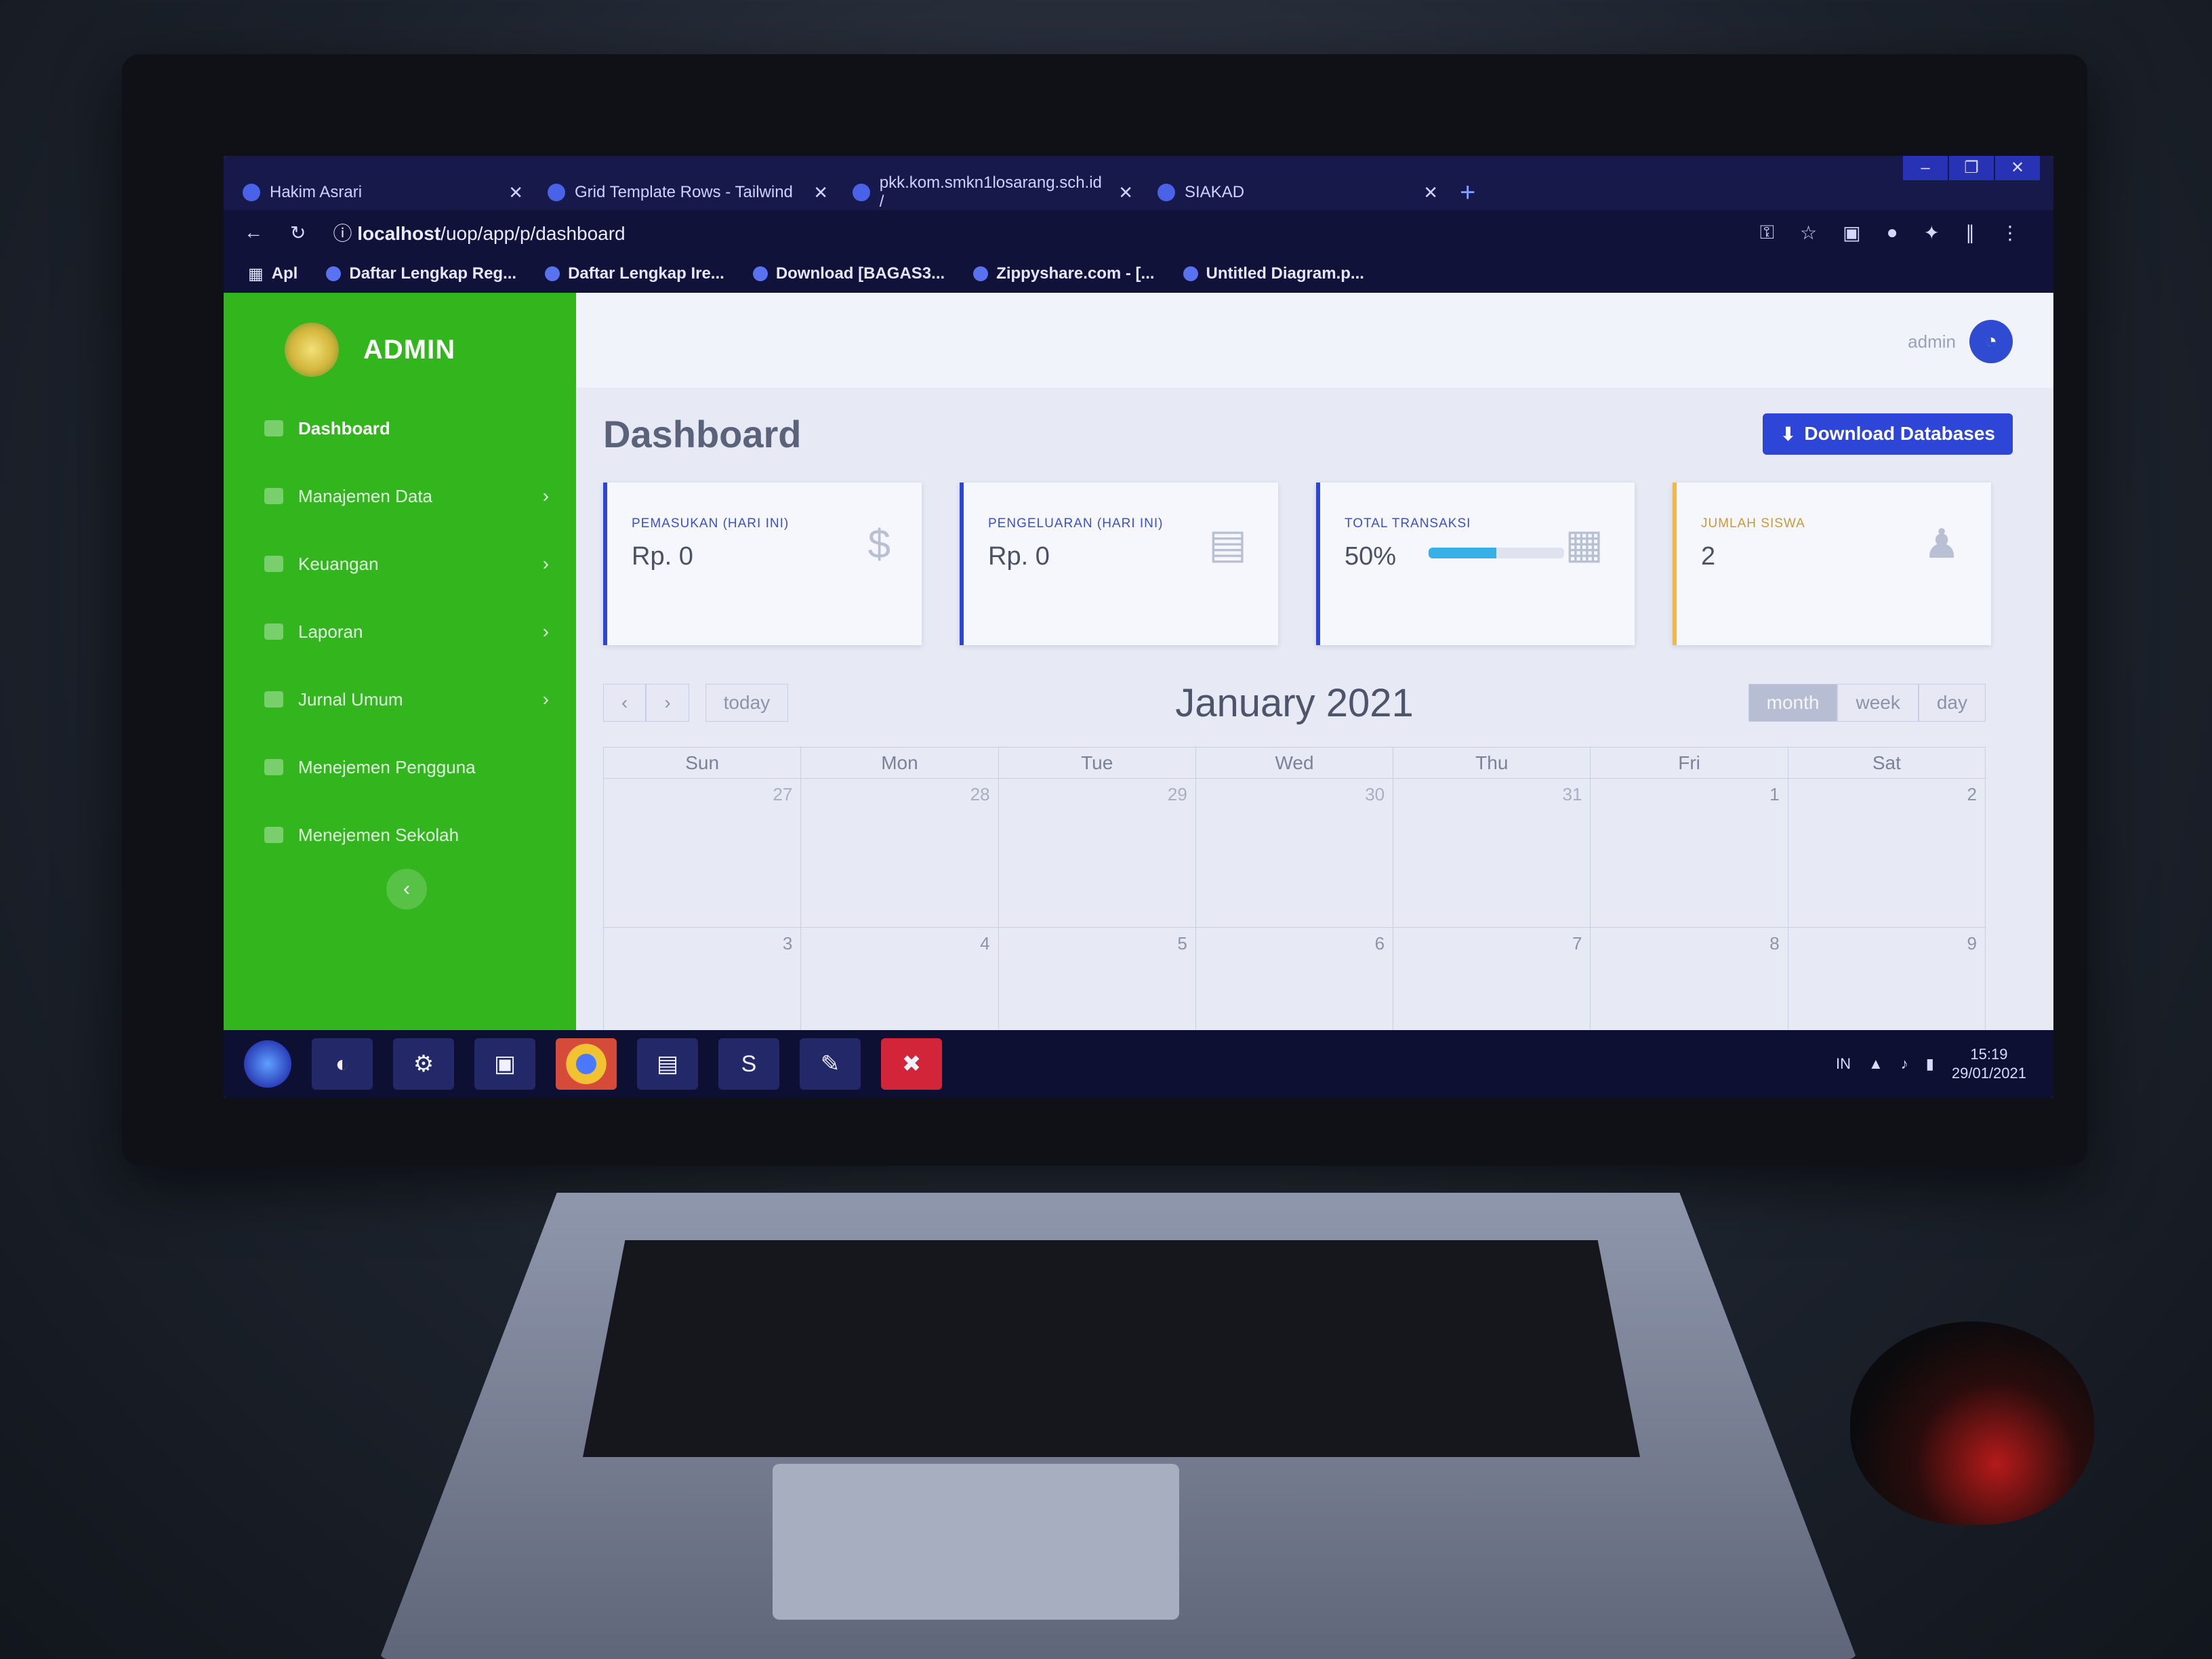 The height and width of the screenshot is (1659, 2212). Describe the element at coordinates (1689, 853) in the screenshot. I see `calendar-day-cell: 1` at that location.